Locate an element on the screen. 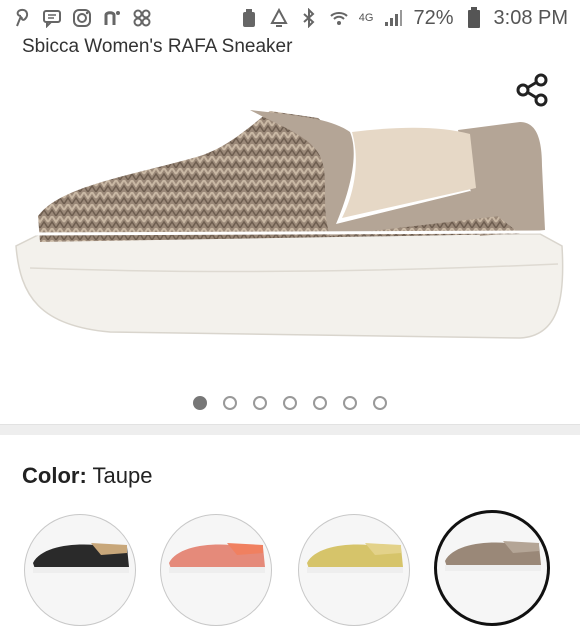  color-swatch-black is located at coordinates (80, 570).